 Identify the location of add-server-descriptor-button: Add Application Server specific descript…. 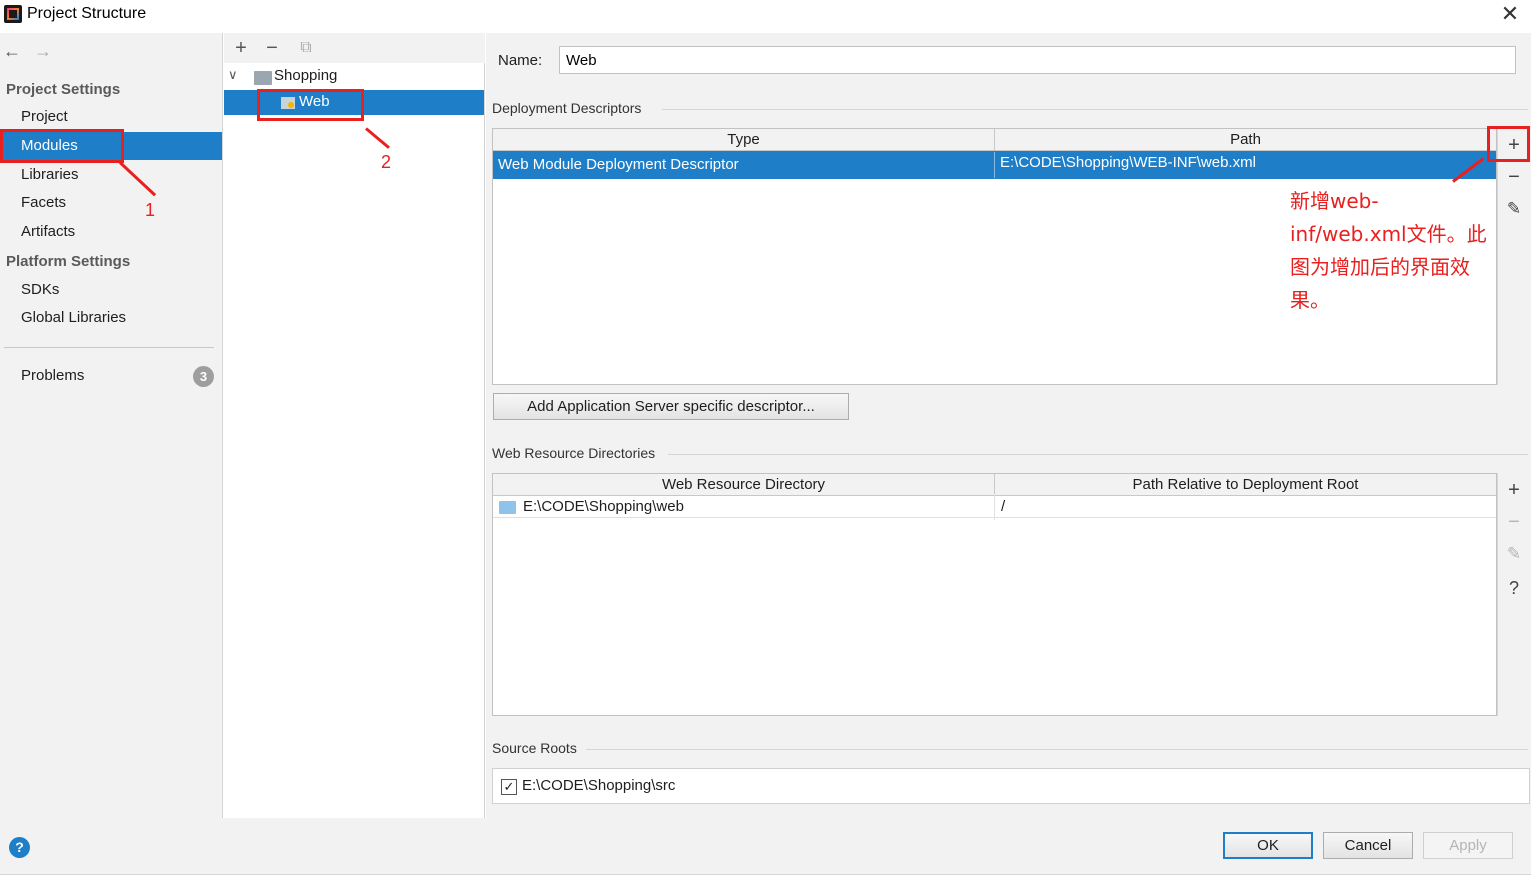
(671, 406).